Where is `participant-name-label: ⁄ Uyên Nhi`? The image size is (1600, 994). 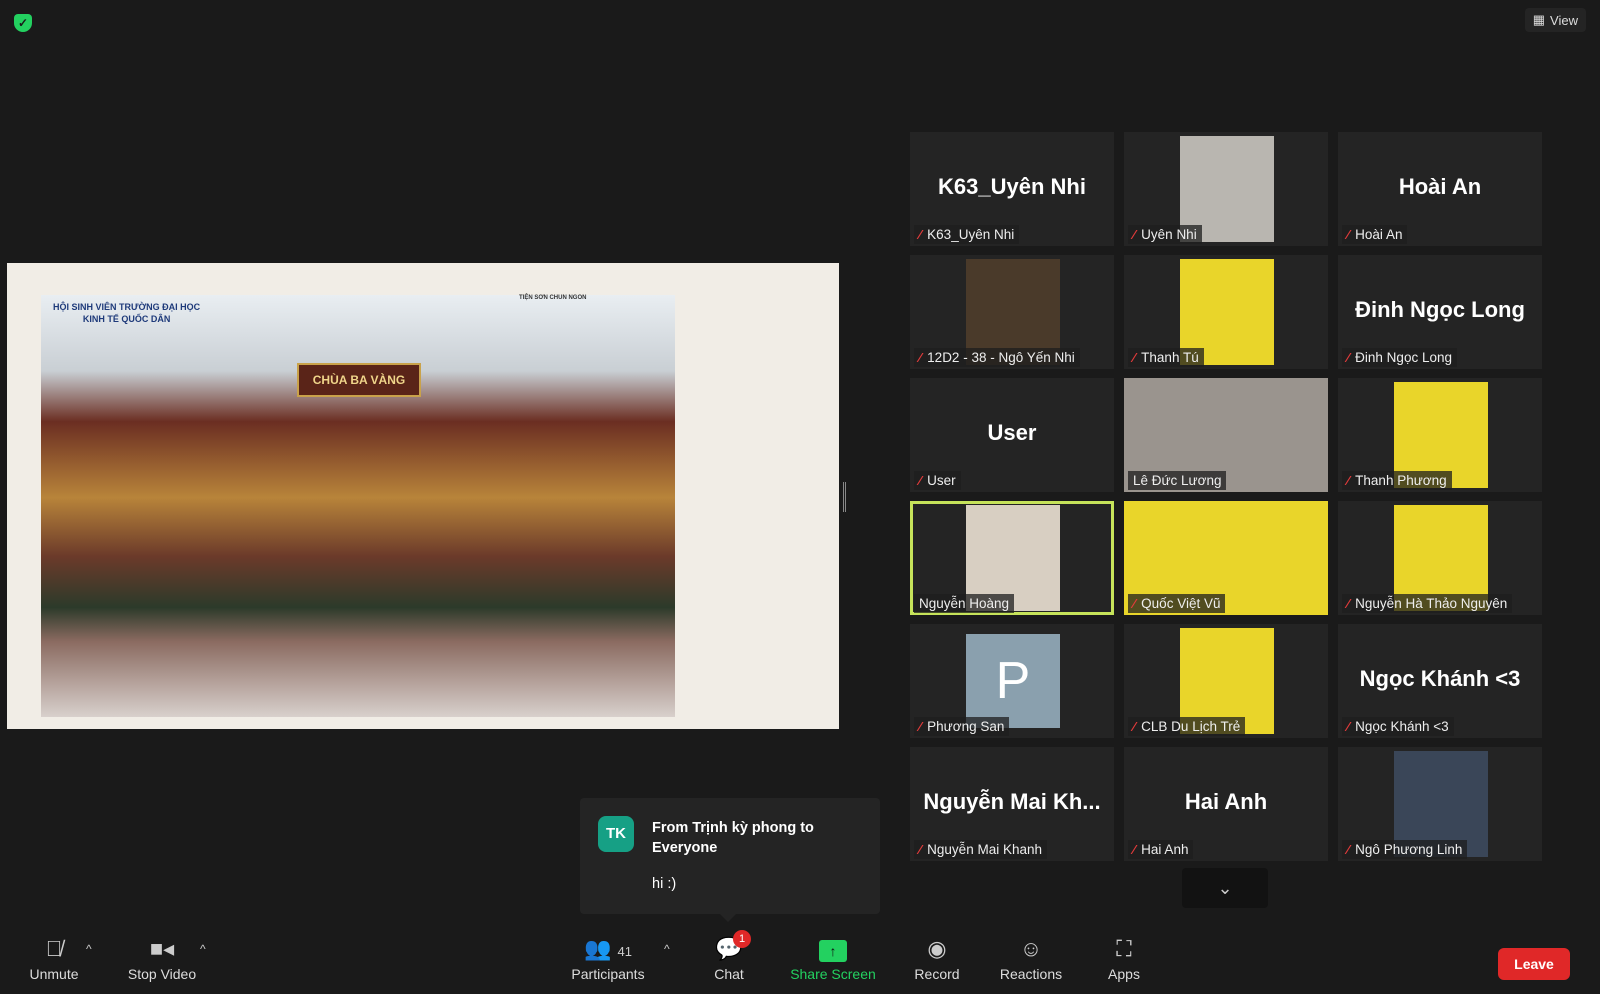
participant-name-label: ⁄ Uyên Nhi is located at coordinates (1165, 234).